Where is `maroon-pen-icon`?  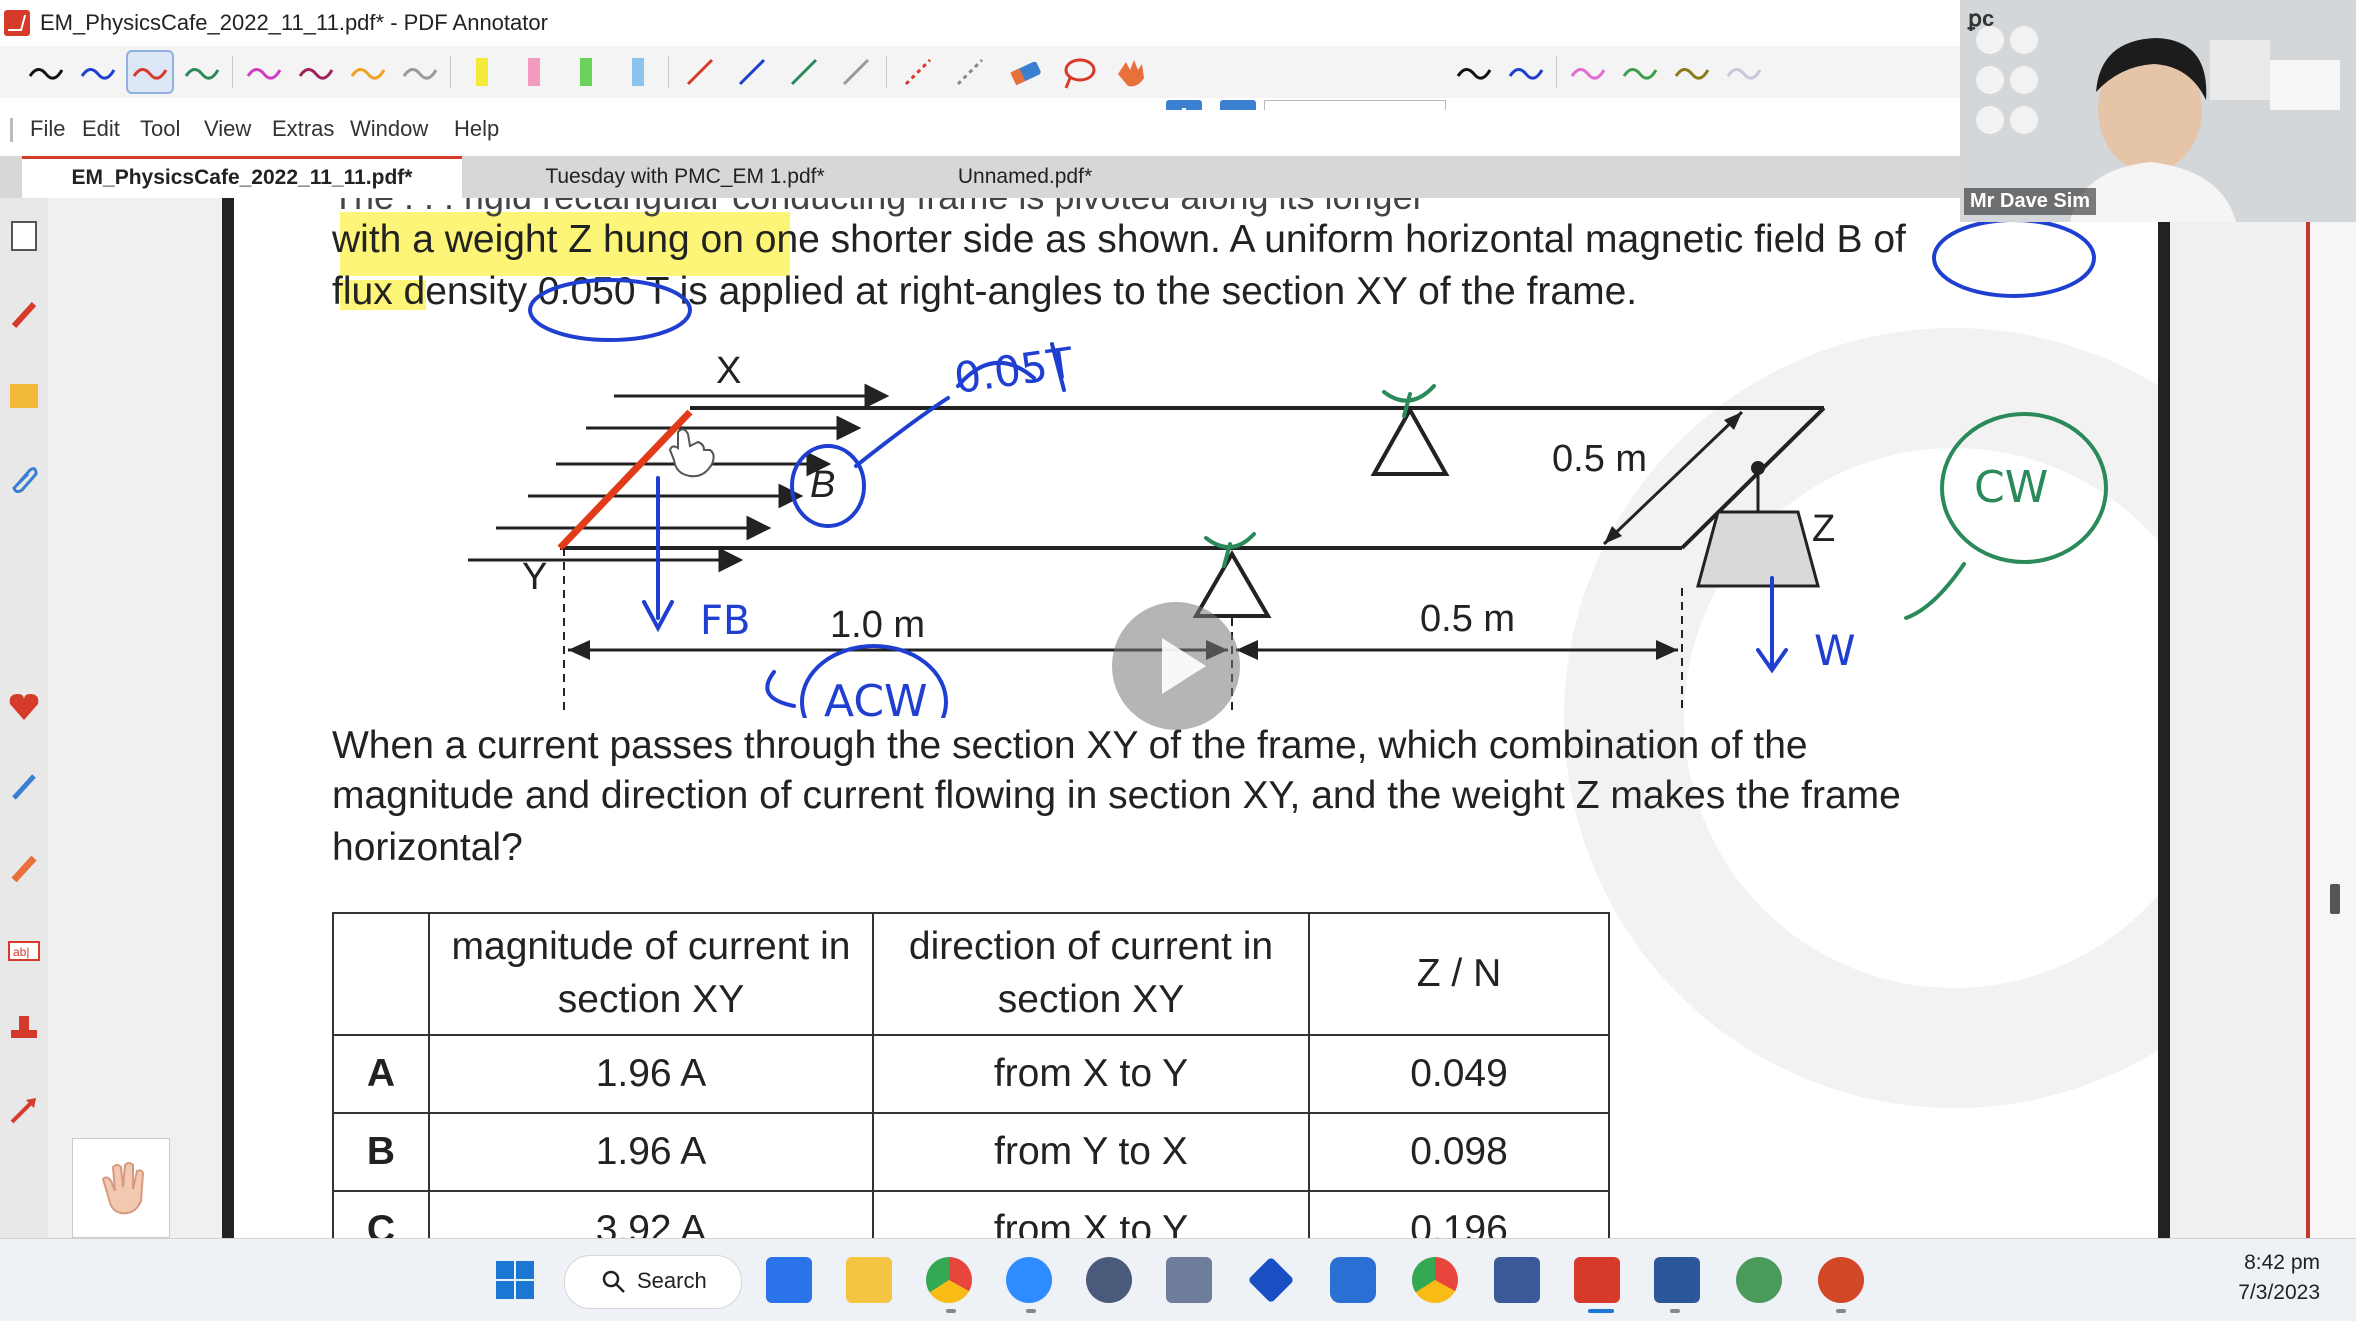
maroon-pen-icon is located at coordinates (316, 72).